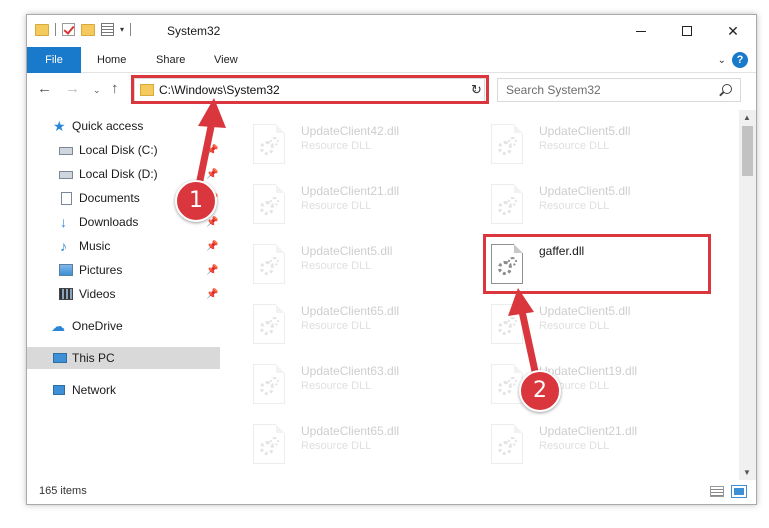 Image resolution: width=769 pixels, height=528 pixels. Describe the element at coordinates (739, 491) in the screenshot. I see `large-icons-view-icon` at that location.